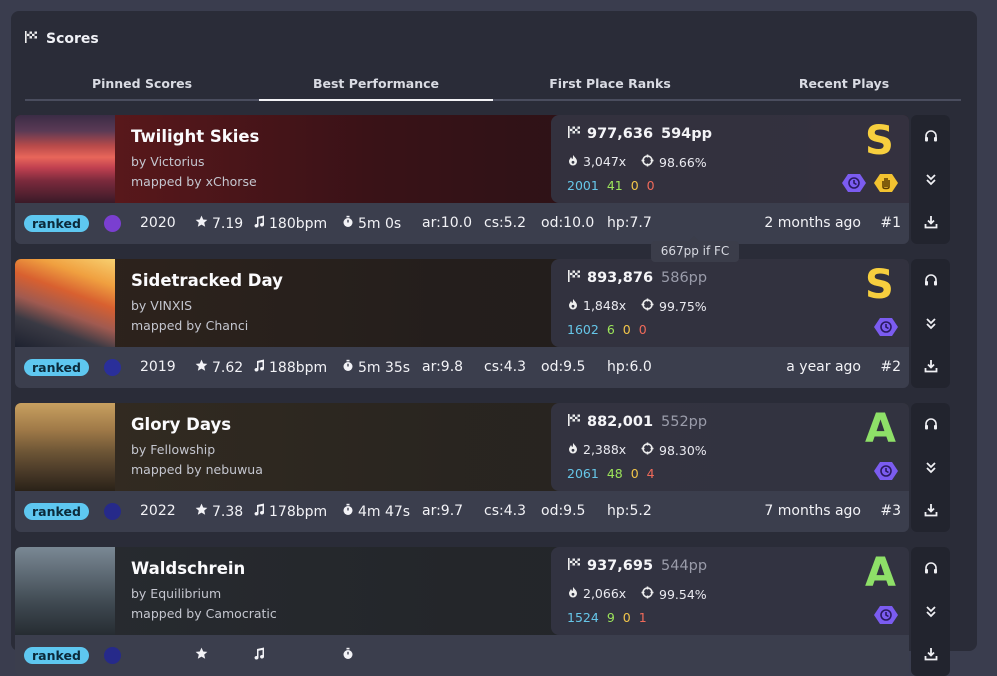 Image resolution: width=997 pixels, height=676 pixels. I want to click on tab-best-performance: Best Performance, so click(376, 87).